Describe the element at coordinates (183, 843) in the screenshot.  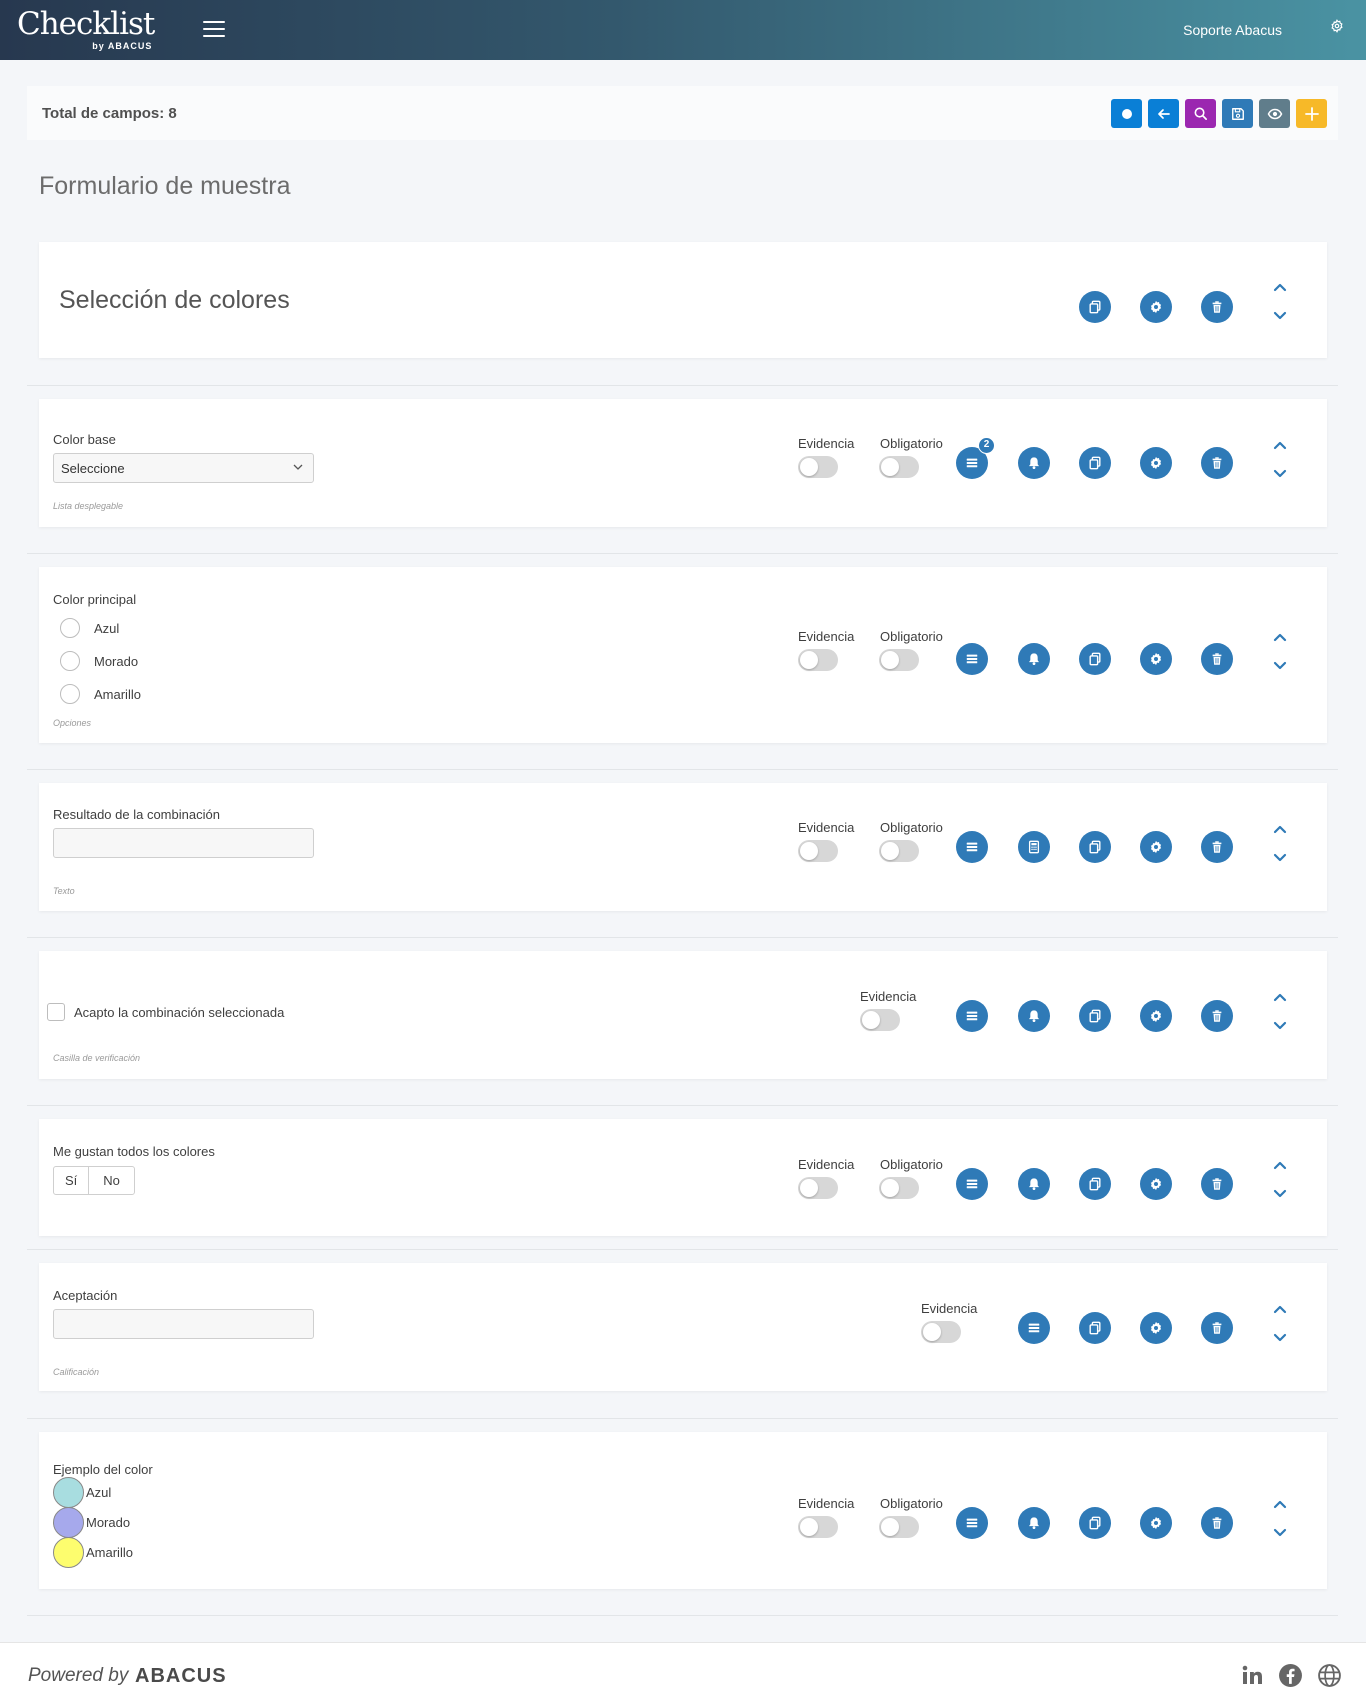
I see `resultado-text-input` at that location.